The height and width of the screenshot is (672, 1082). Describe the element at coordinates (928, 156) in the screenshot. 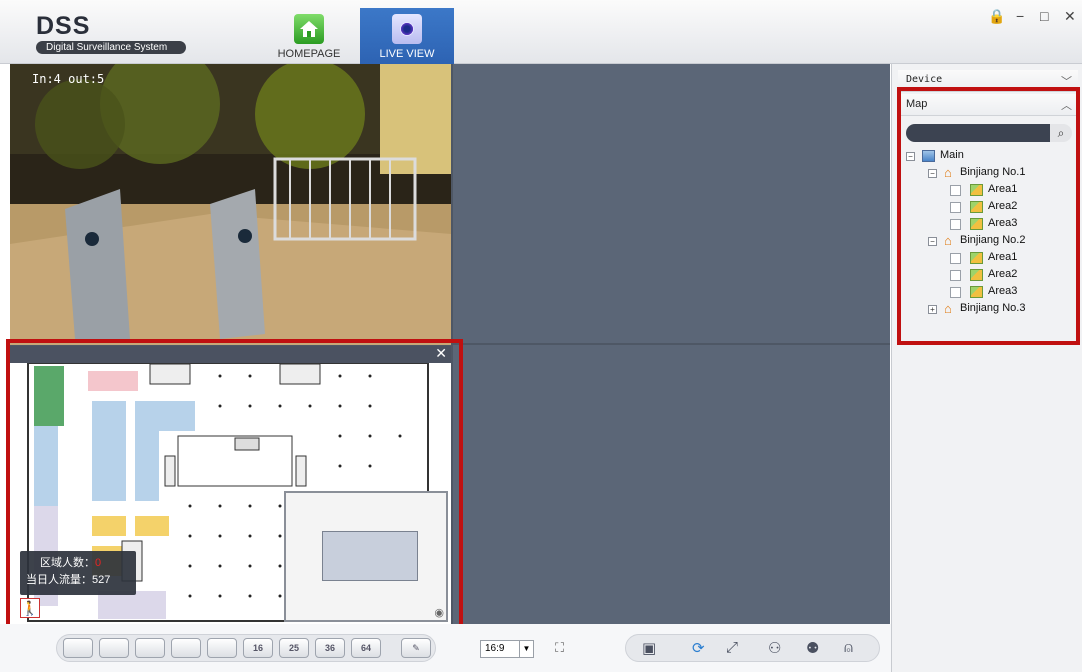

I see `map-icon` at that location.